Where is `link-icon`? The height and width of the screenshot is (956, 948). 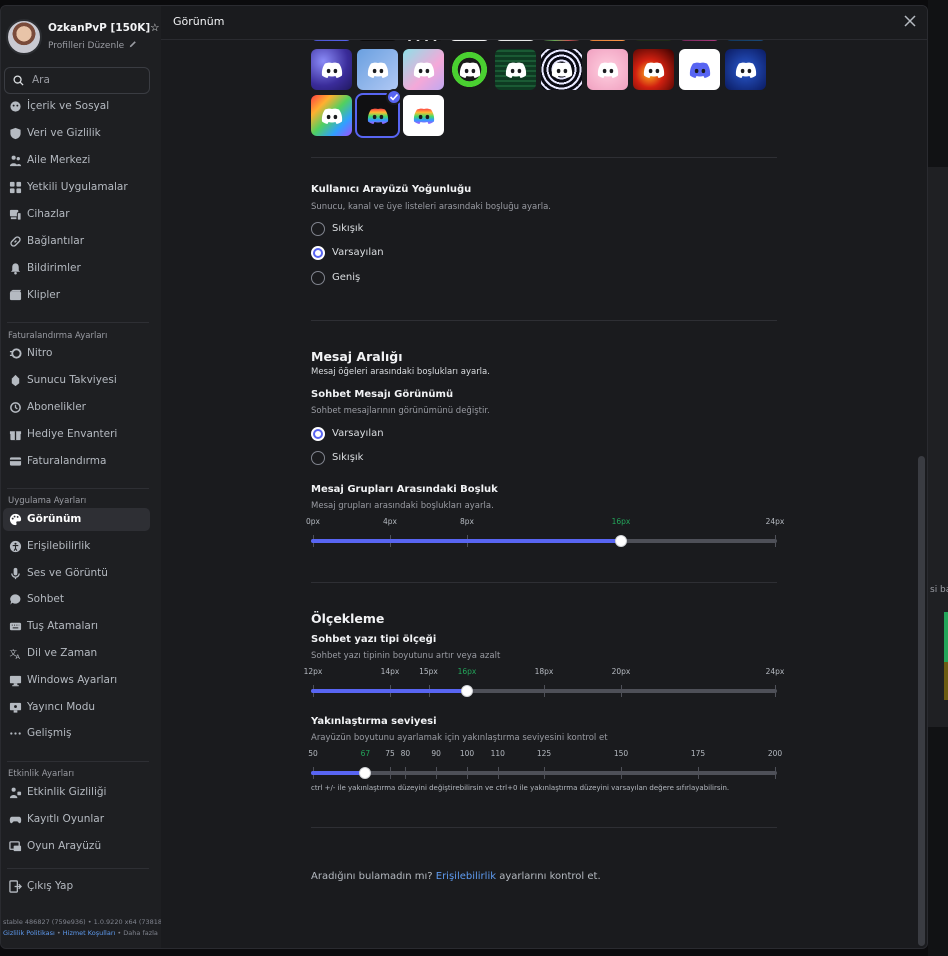
link-icon is located at coordinates (15, 241).